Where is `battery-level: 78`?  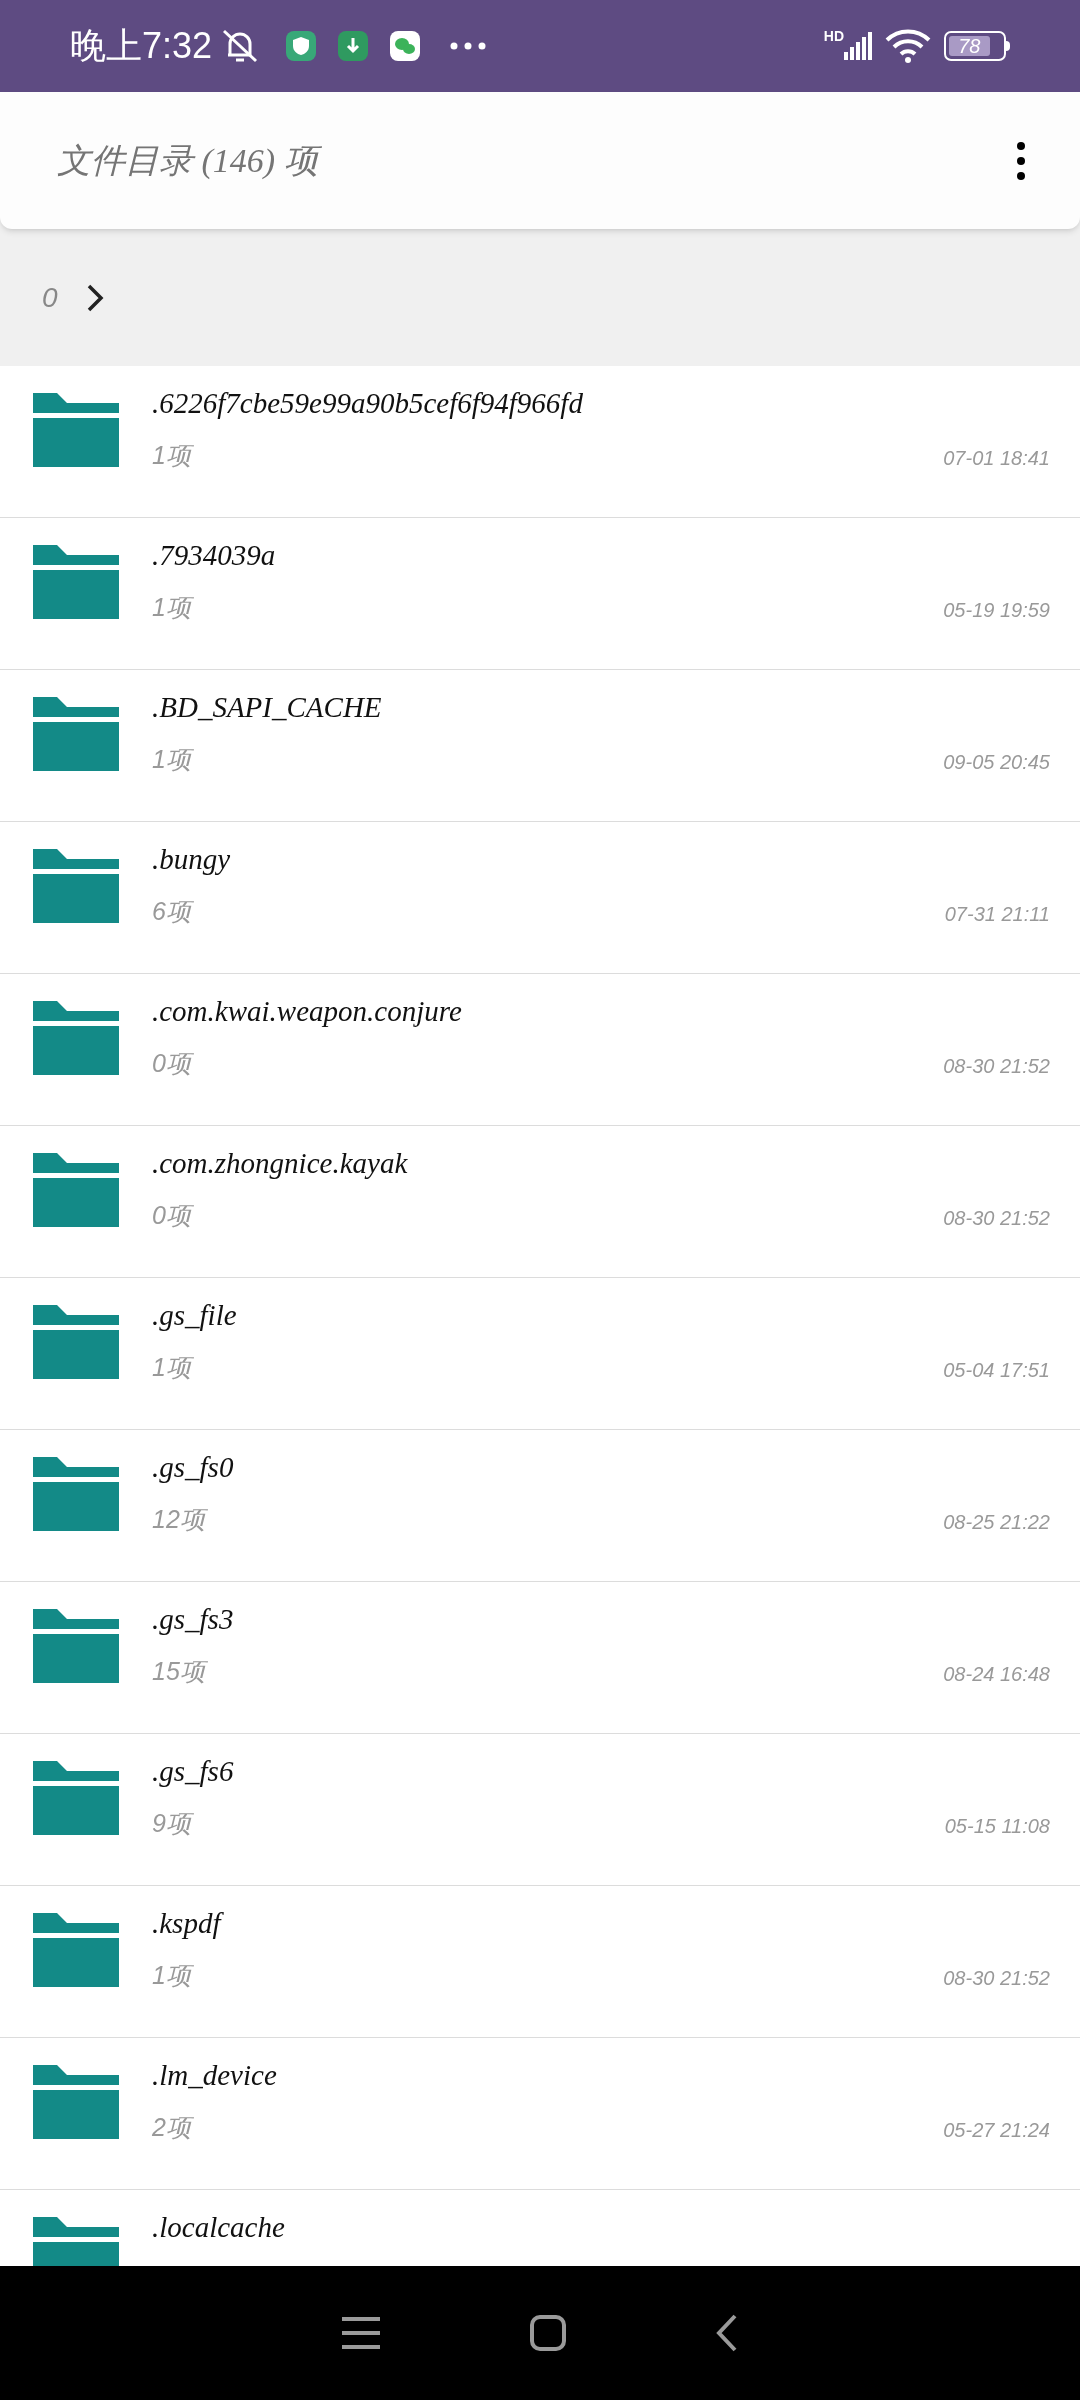
battery-level: 78 is located at coordinates (969, 46).